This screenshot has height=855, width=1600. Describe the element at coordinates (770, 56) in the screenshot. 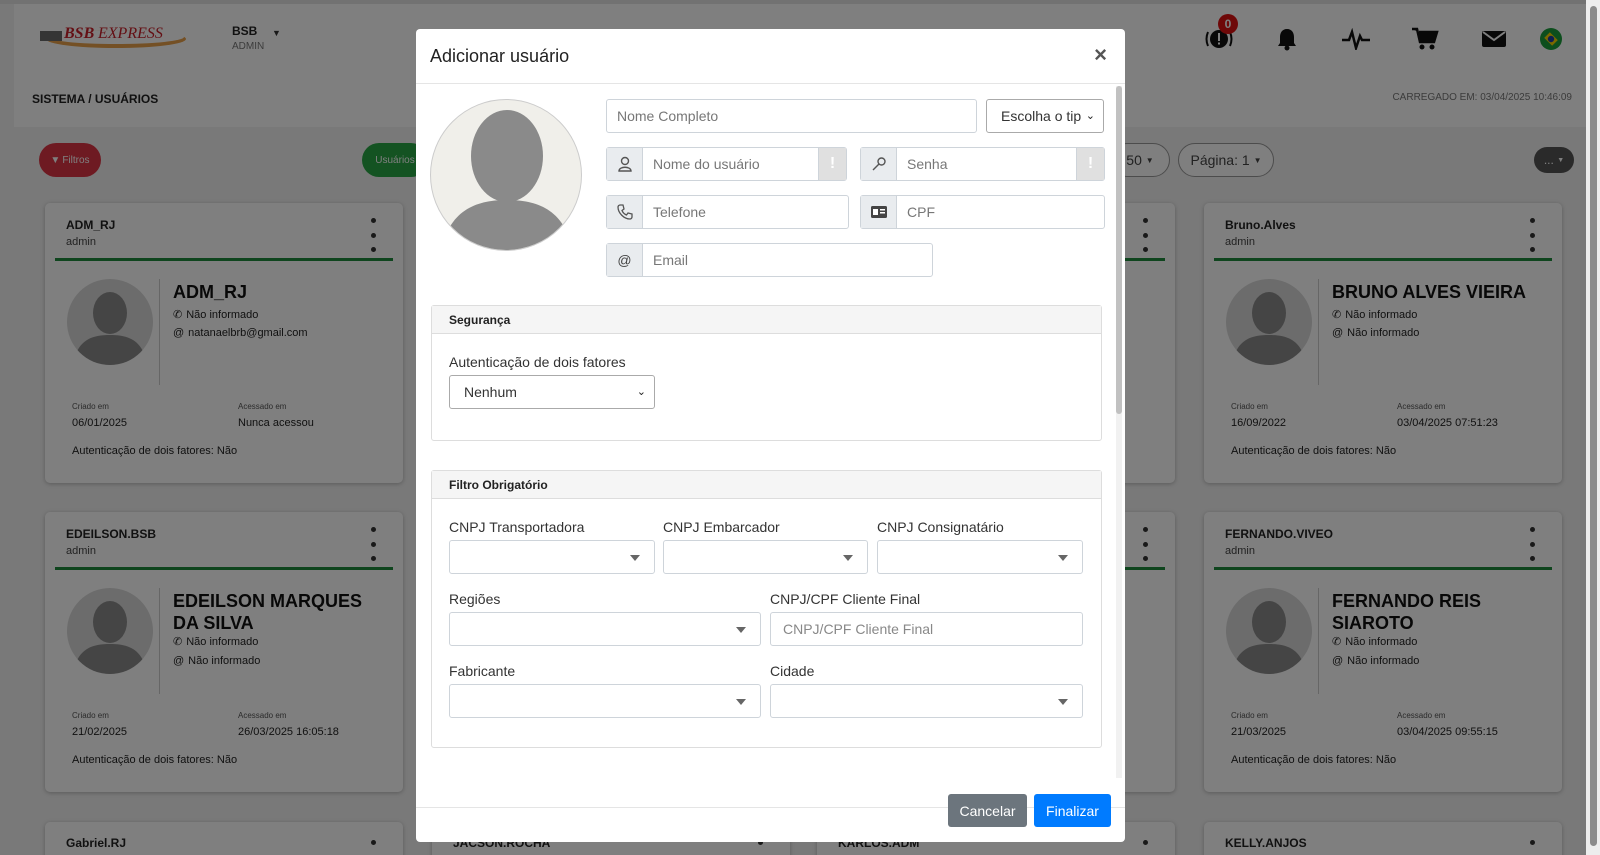

I see `modal-header: Adicionar usuário ×` at that location.